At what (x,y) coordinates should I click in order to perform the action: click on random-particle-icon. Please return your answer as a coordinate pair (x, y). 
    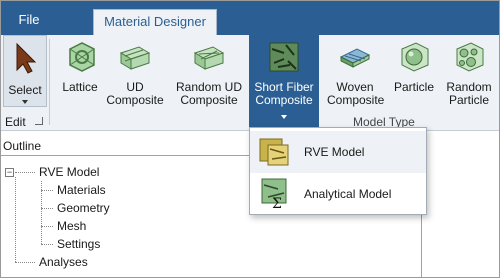
    Looking at the image, I should click on (470, 57).